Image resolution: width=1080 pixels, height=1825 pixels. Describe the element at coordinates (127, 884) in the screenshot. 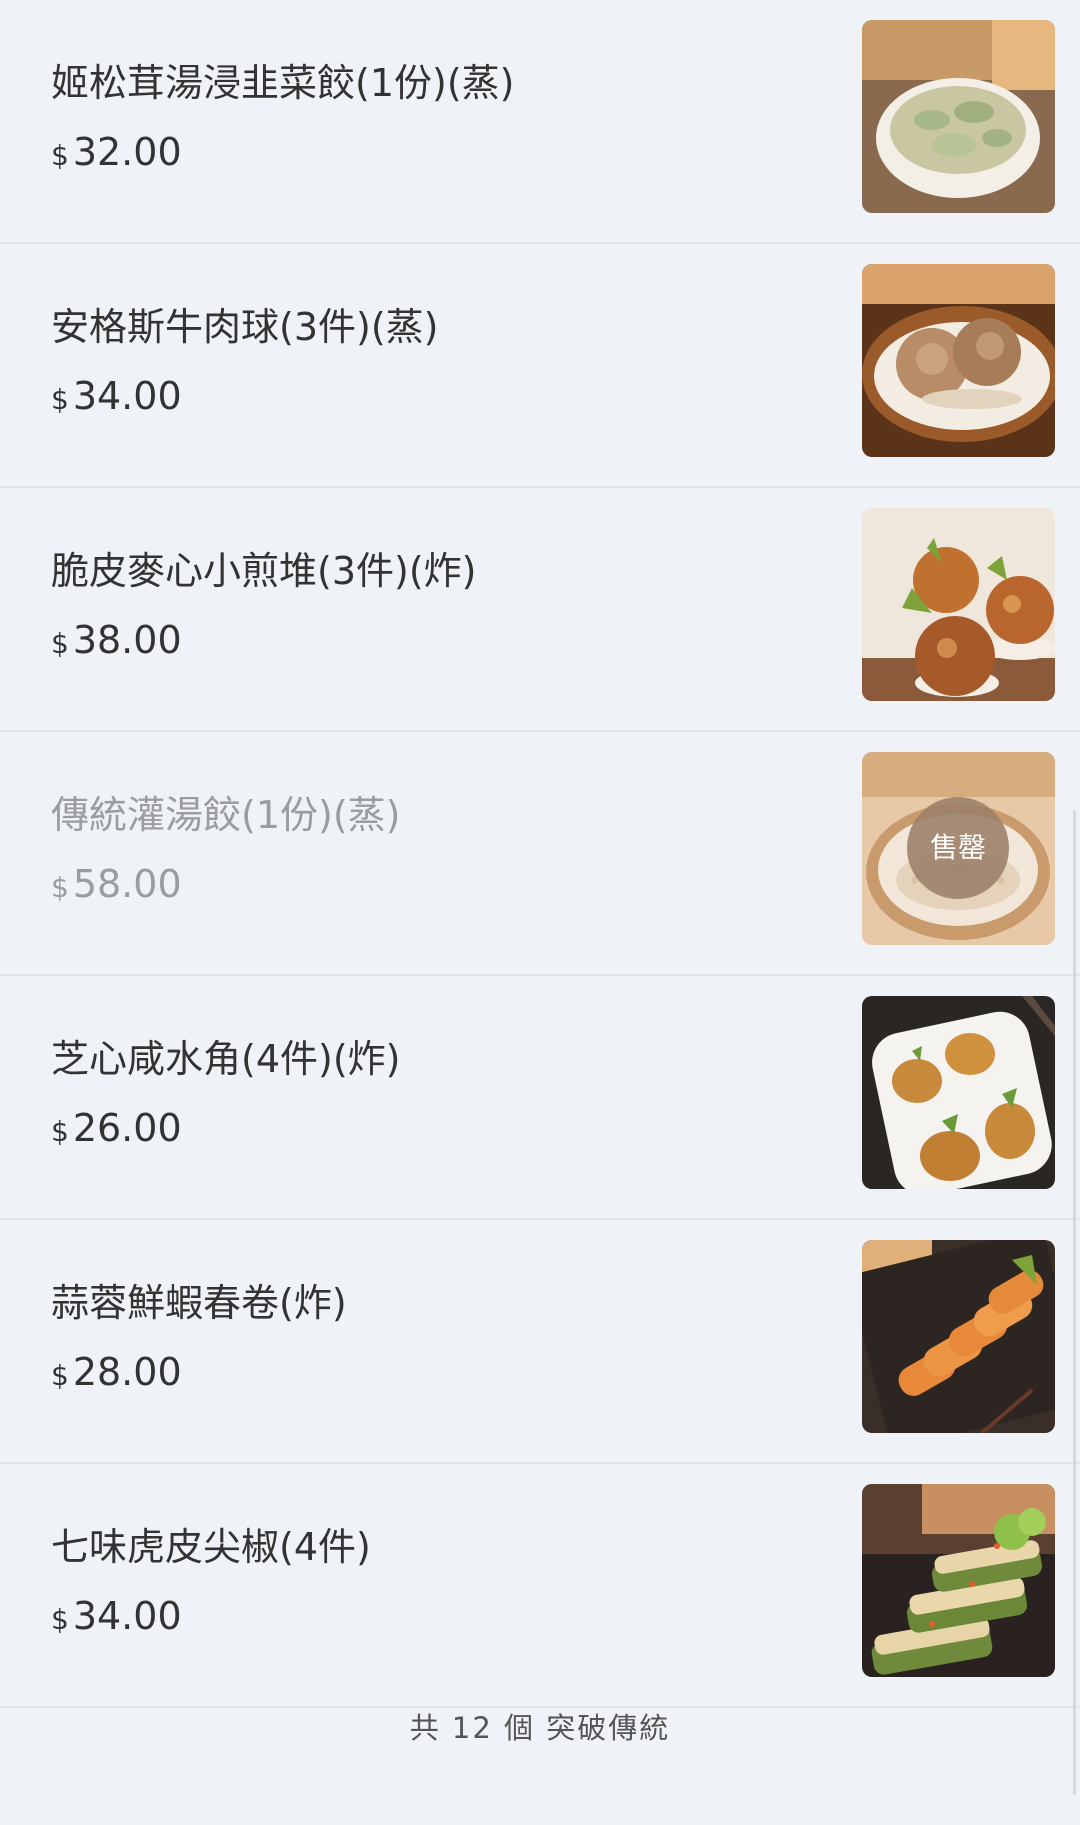

I see `price-value: 58.00` at that location.